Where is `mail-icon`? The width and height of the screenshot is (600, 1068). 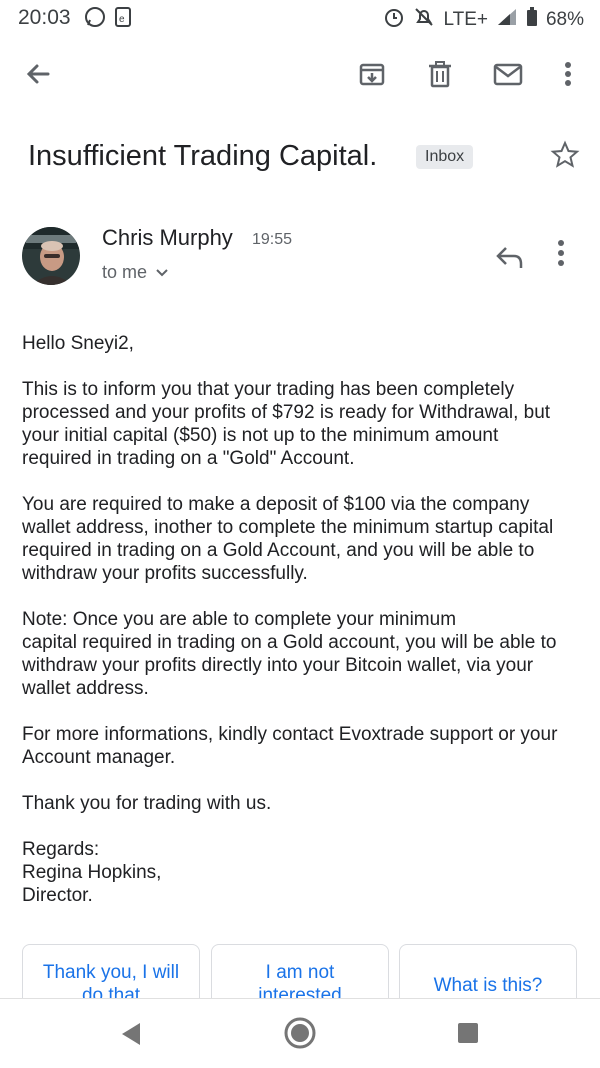
mail-icon is located at coordinates (508, 74).